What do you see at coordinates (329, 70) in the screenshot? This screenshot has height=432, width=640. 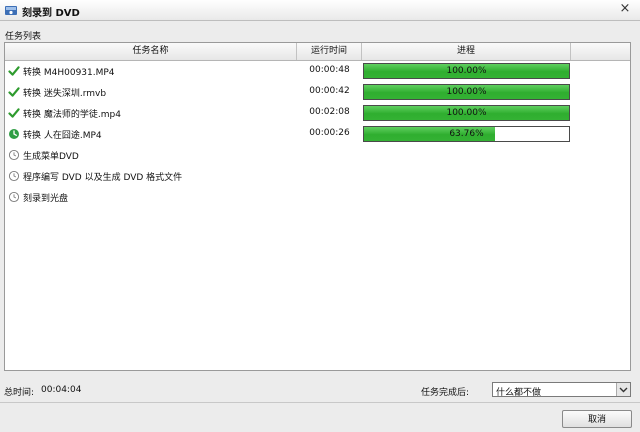 I see `task-time: 00:00:48` at bounding box center [329, 70].